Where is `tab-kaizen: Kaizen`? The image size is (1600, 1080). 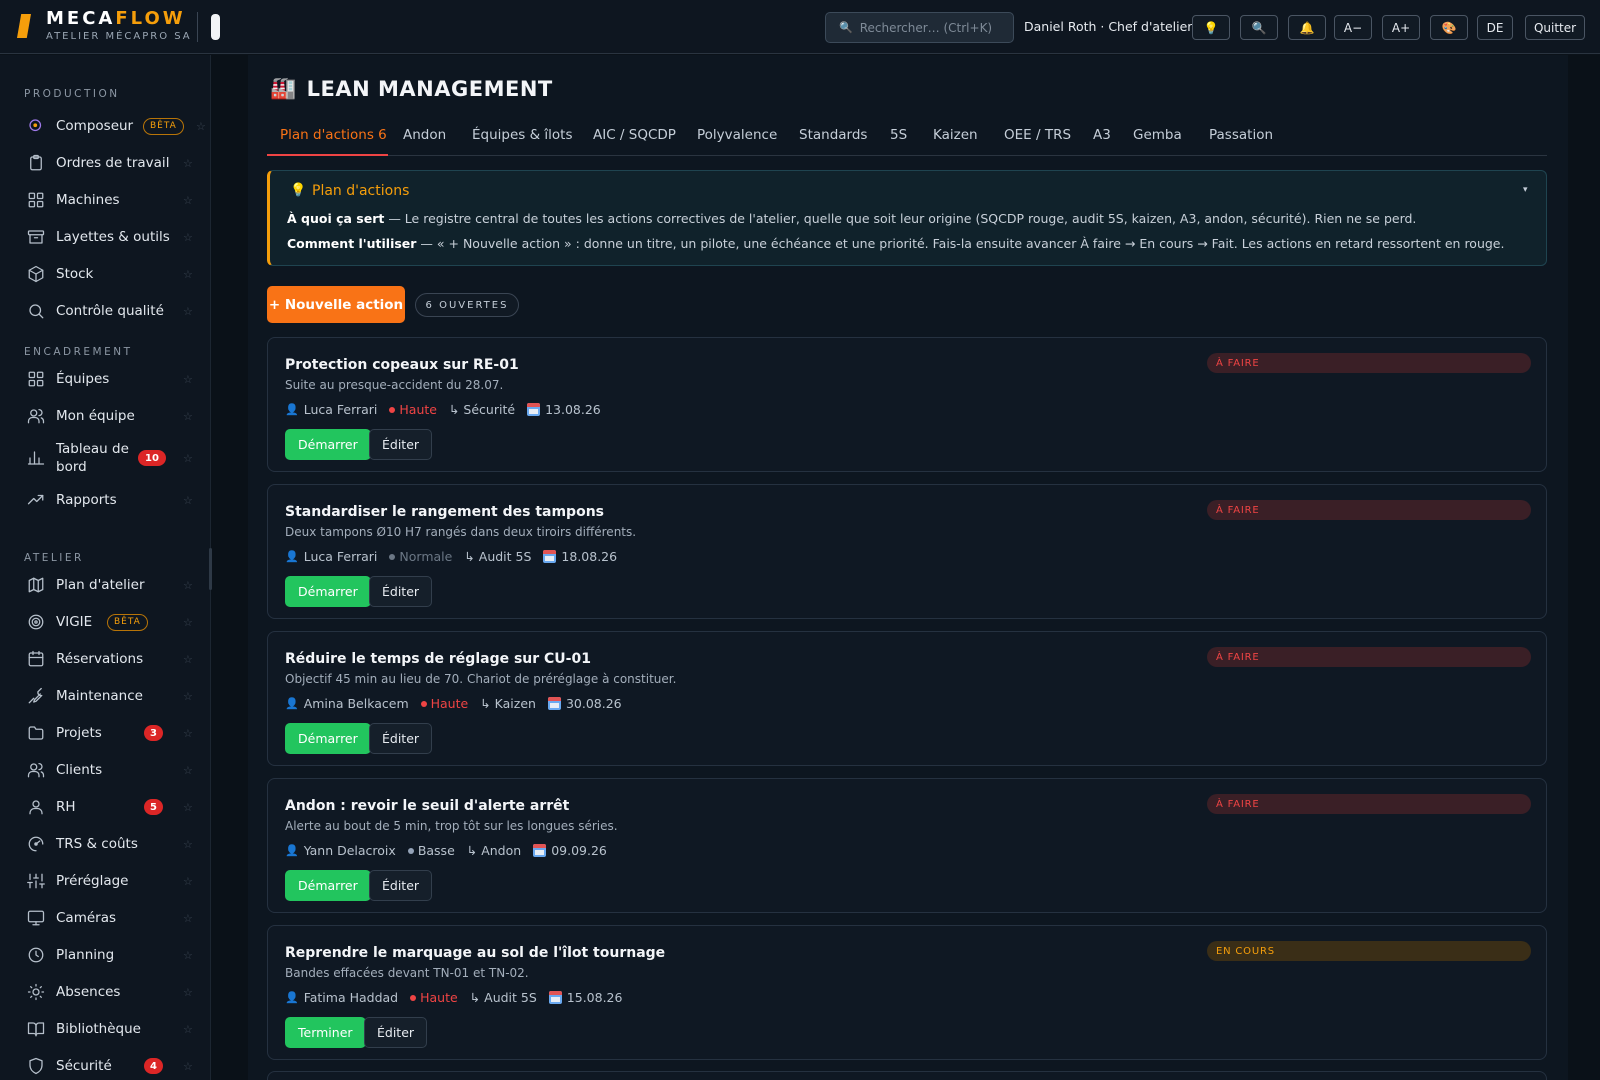 tab-kaizen: Kaizen is located at coordinates (955, 135).